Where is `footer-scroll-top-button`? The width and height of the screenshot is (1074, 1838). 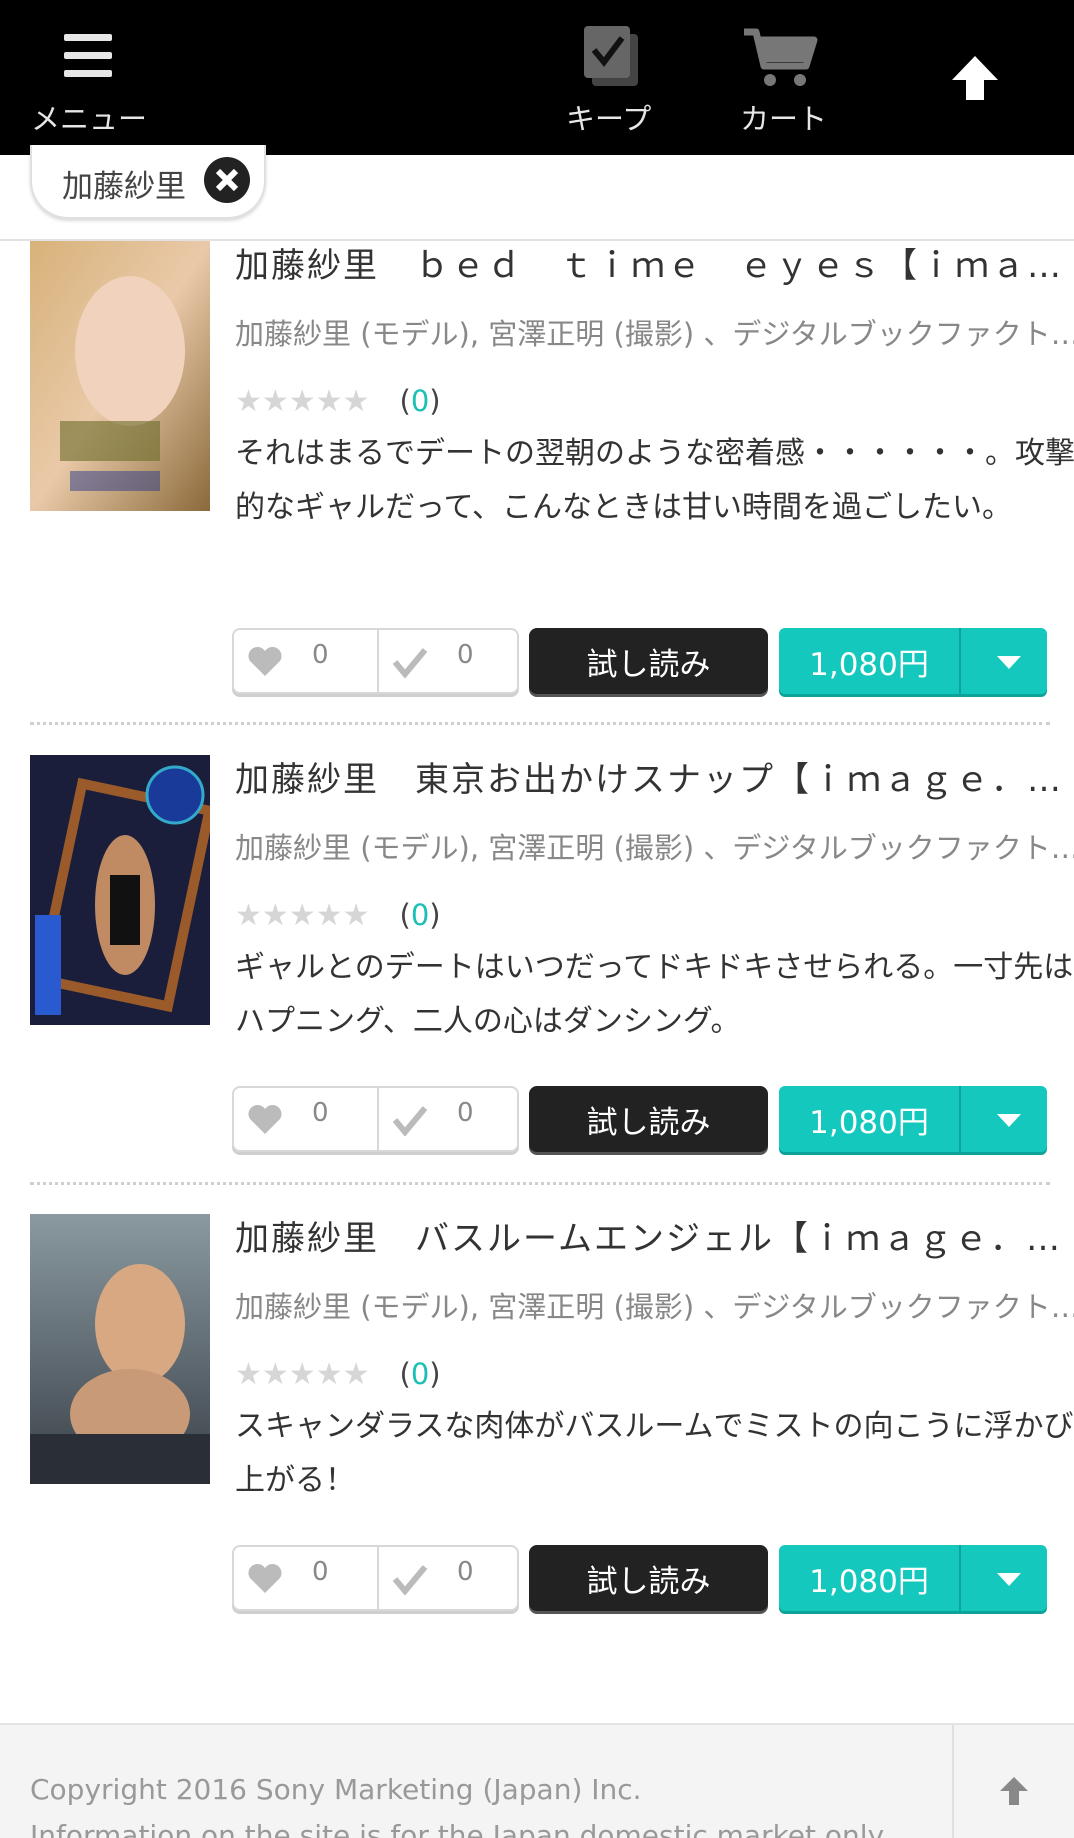 footer-scroll-top-button is located at coordinates (1013, 1781).